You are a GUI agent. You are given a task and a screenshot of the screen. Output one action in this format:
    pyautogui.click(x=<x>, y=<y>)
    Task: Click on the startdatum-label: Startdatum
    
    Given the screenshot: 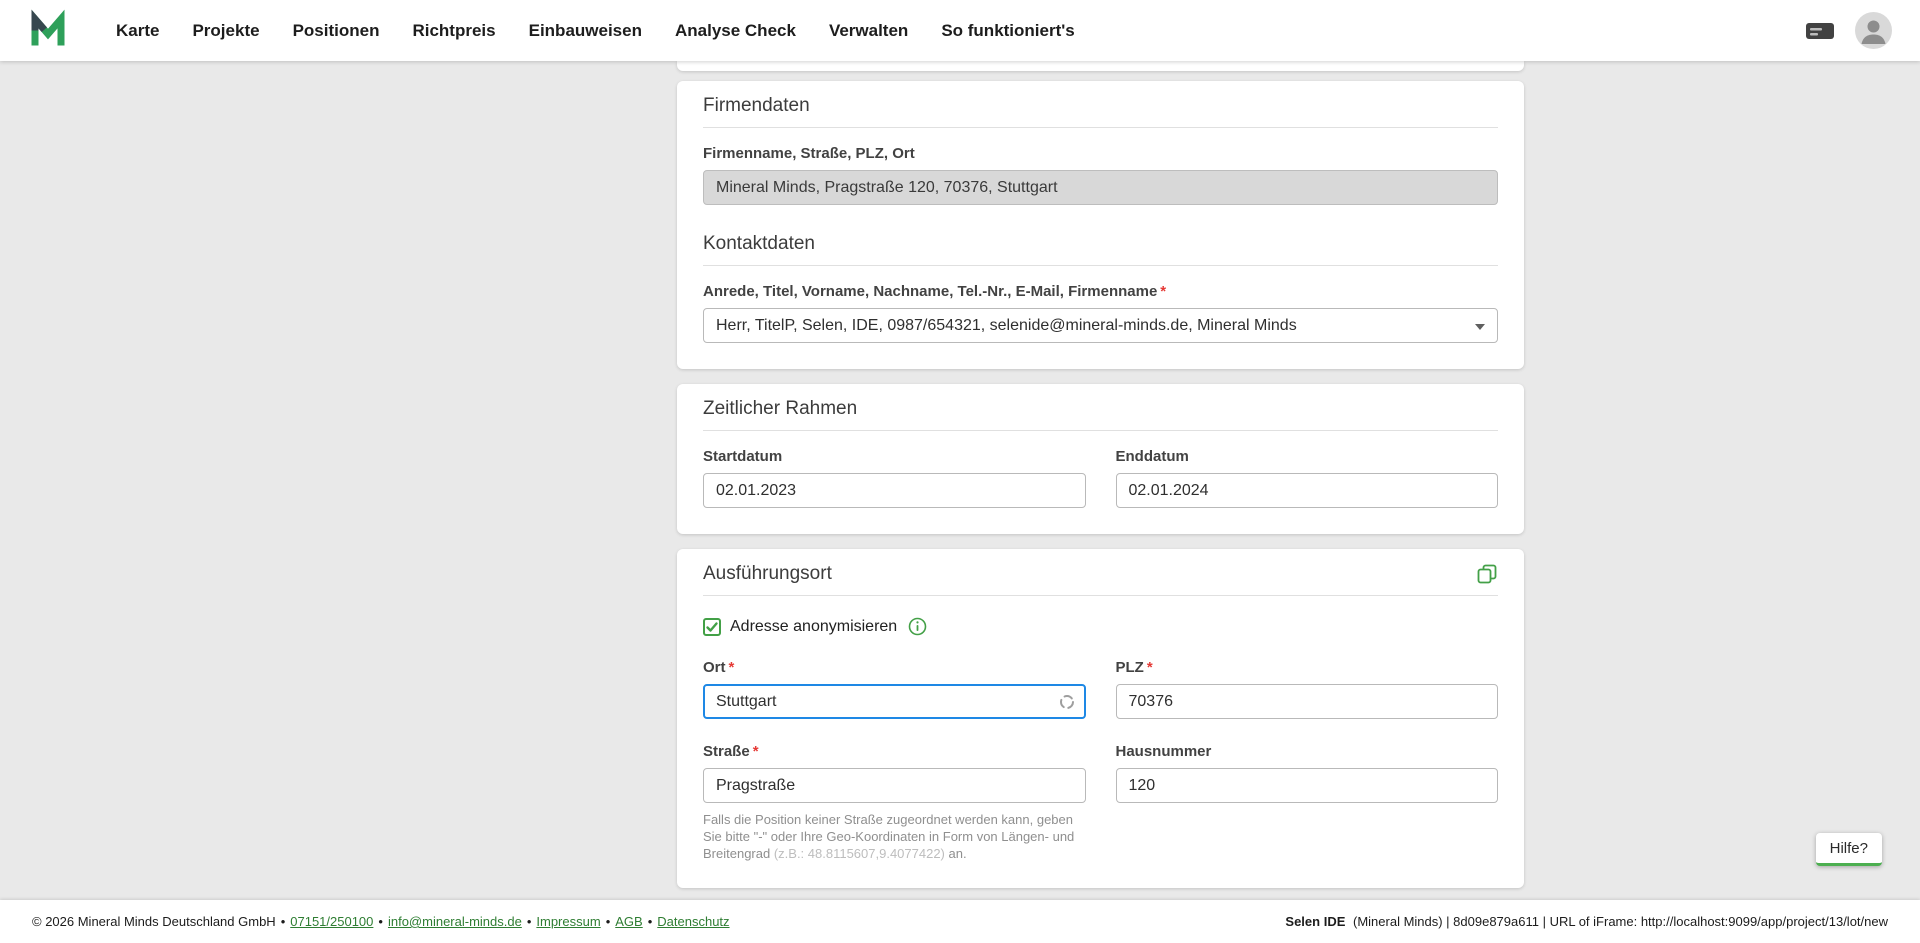 What is the action you would take?
    pyautogui.click(x=743, y=456)
    